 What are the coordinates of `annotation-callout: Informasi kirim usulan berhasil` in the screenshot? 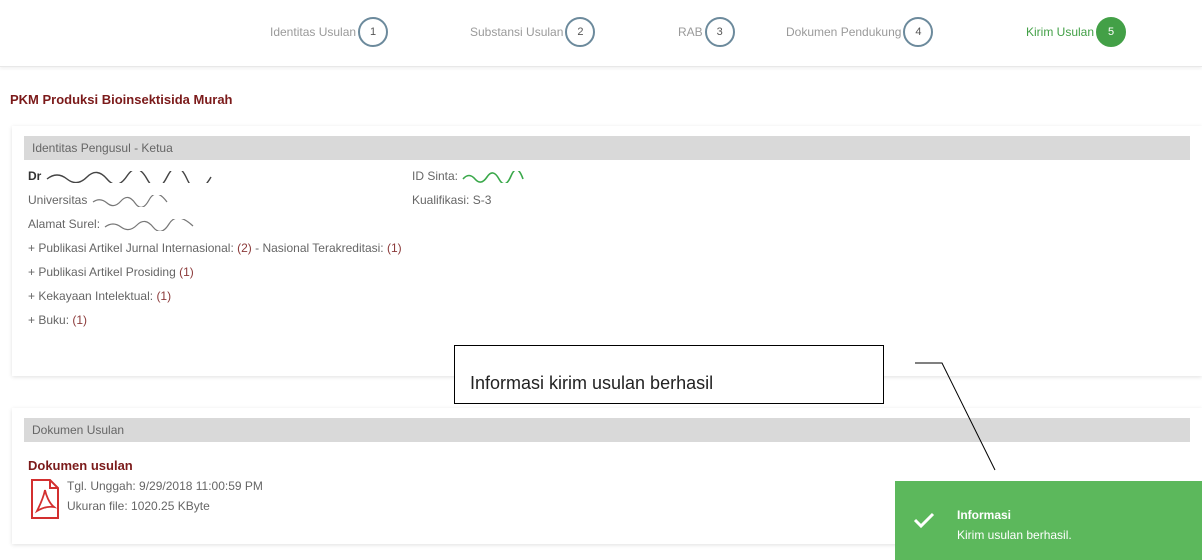 It's located at (669, 374).